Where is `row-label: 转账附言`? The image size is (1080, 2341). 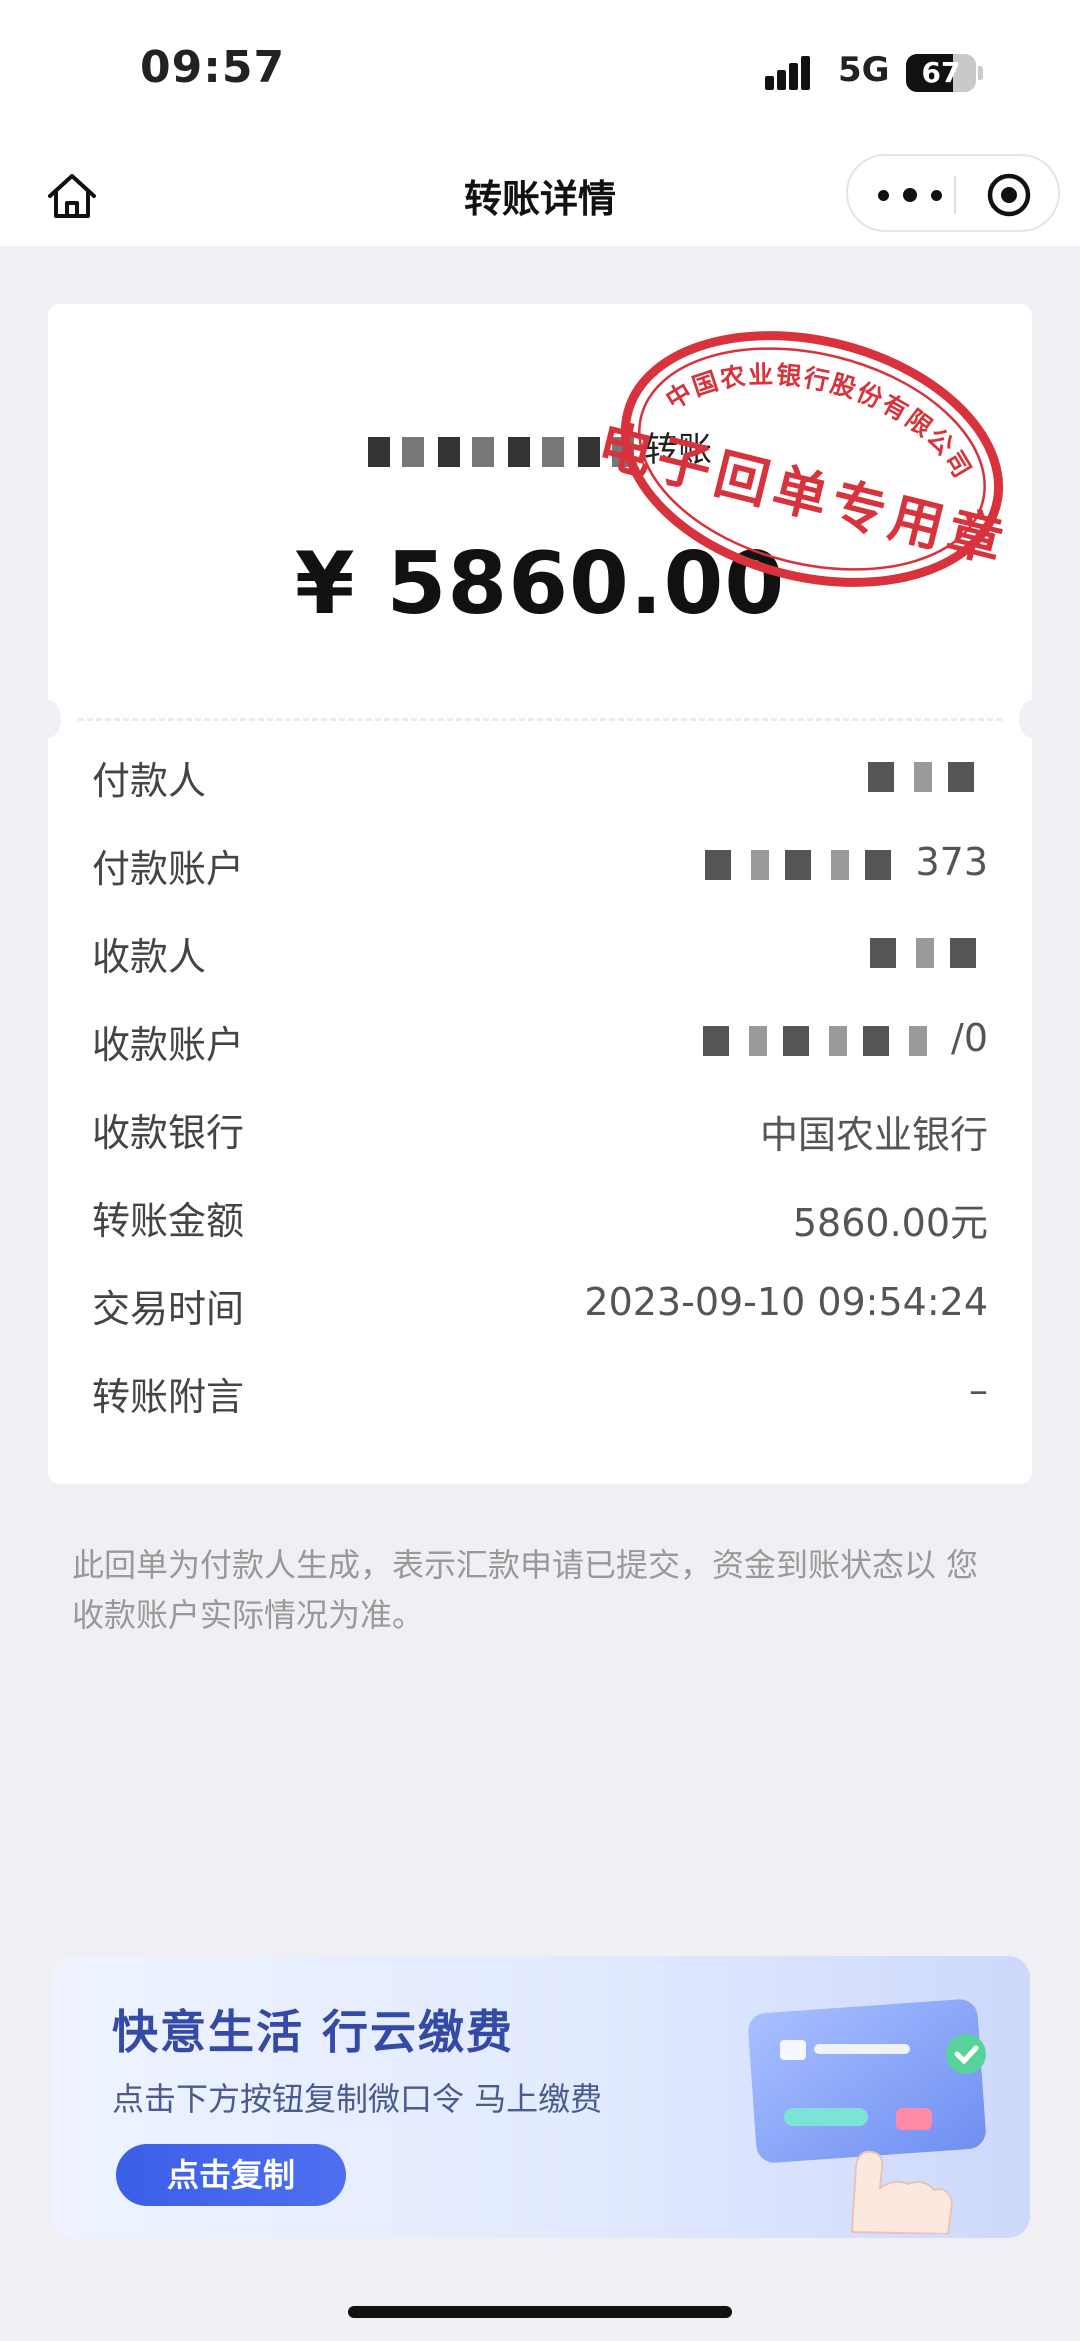
row-label: 转账附言 is located at coordinates (168, 1397).